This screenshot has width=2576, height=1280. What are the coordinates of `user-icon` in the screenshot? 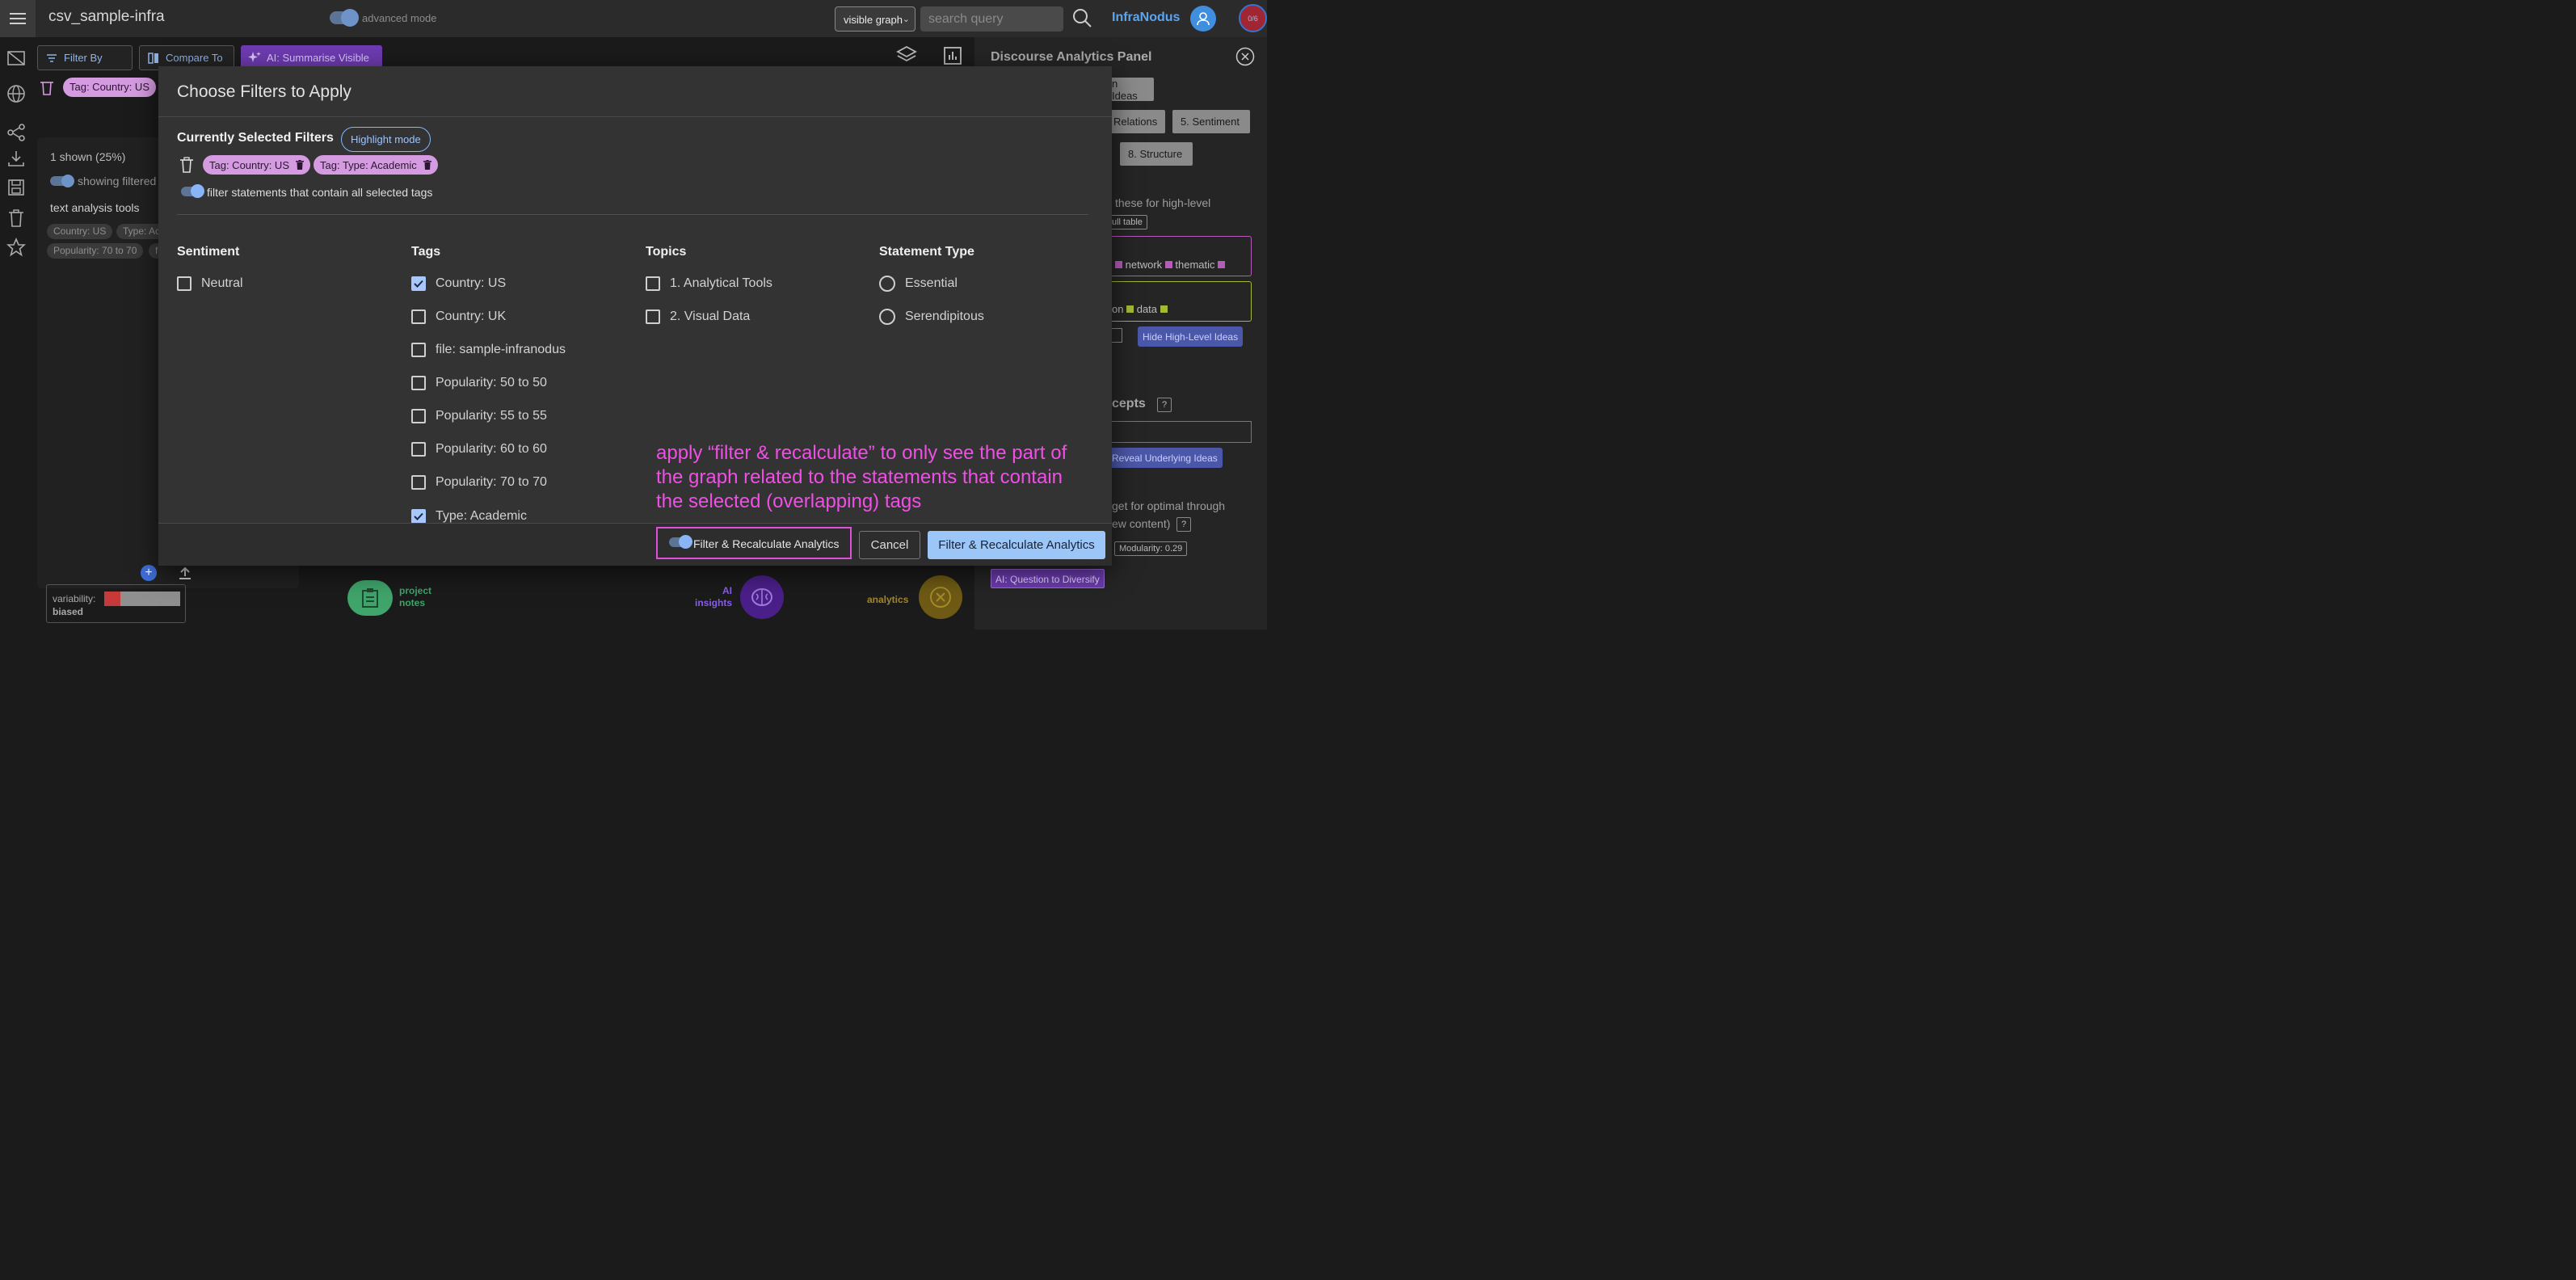 It's located at (1203, 19).